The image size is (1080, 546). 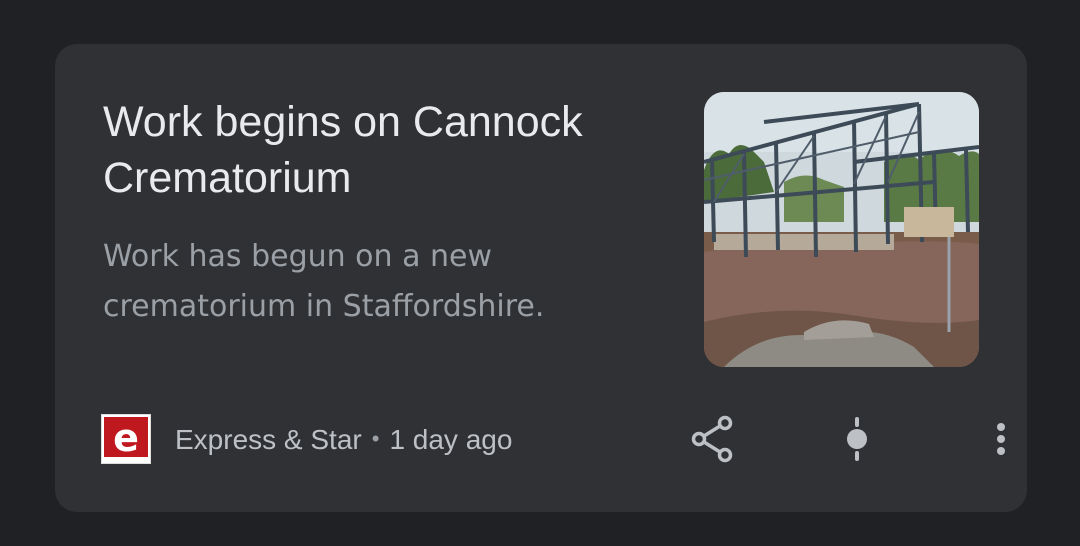 I want to click on publisher-logo-letter: e, so click(x=126, y=438).